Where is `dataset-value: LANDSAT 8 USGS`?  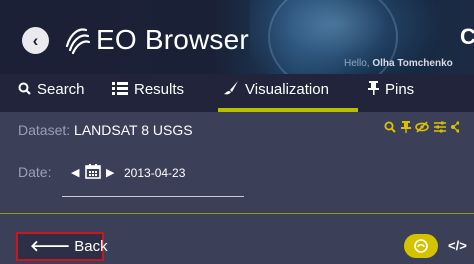
dataset-value: LANDSAT 8 USGS is located at coordinates (133, 130).